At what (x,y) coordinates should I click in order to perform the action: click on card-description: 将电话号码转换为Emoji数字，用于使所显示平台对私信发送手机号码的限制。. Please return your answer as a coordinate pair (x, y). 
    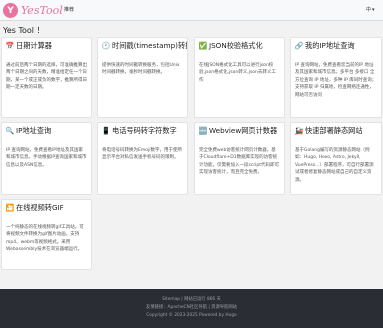
    Looking at the image, I should click on (142, 154).